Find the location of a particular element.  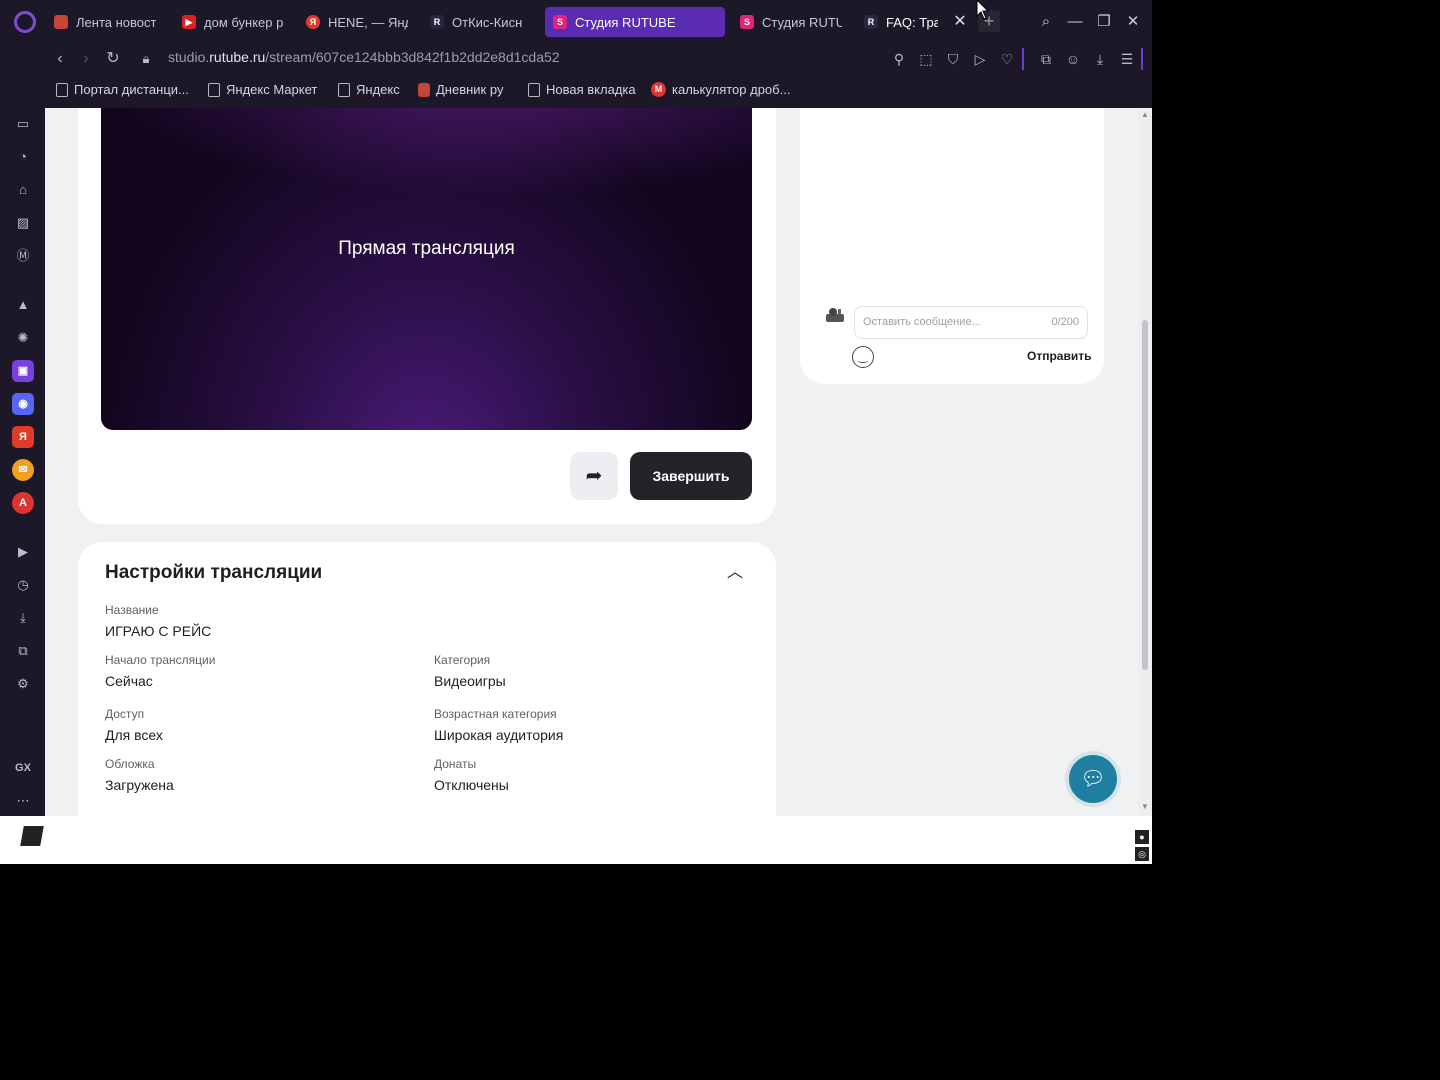

yandex-icon: Я is located at coordinates (23, 437).